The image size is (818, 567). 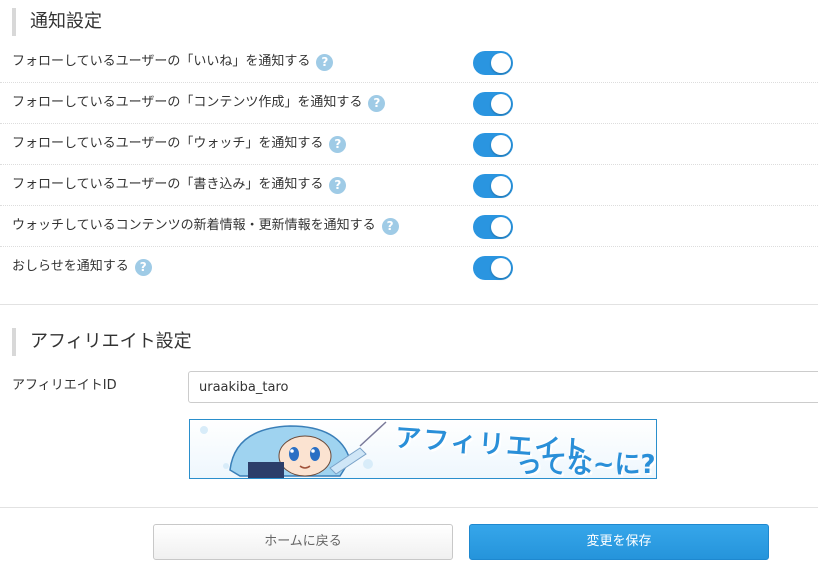 I want to click on save-button: 変更を保存, so click(x=619, y=542).